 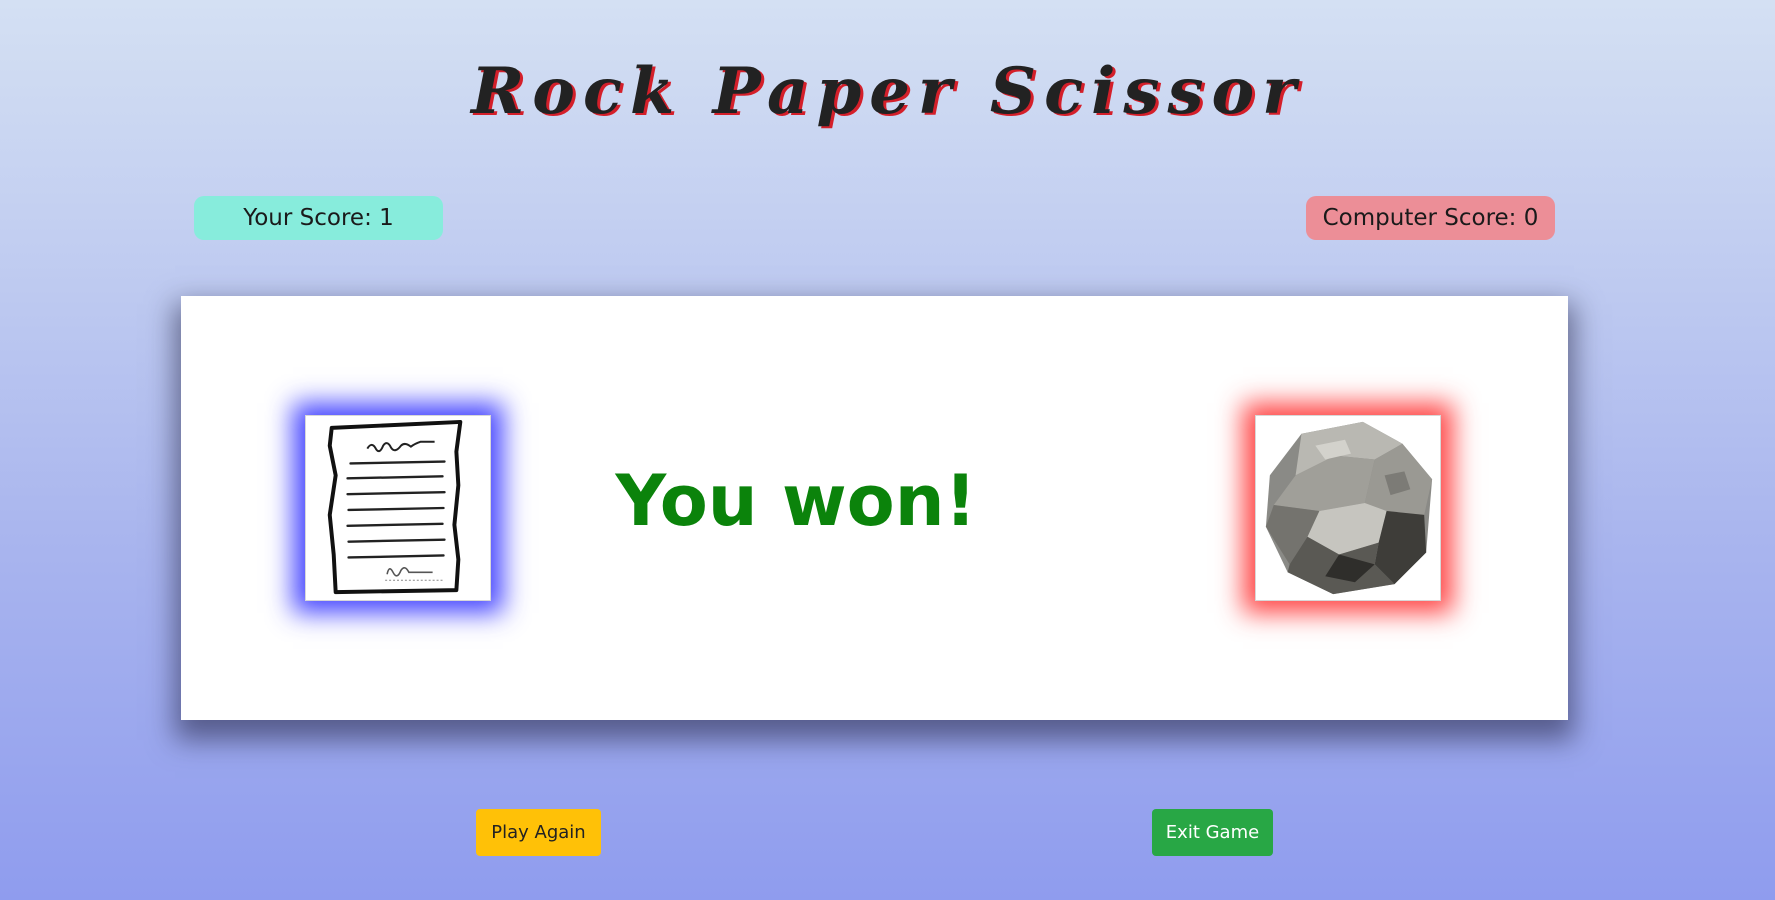 I want to click on computer-choice-card, so click(x=1348, y=508).